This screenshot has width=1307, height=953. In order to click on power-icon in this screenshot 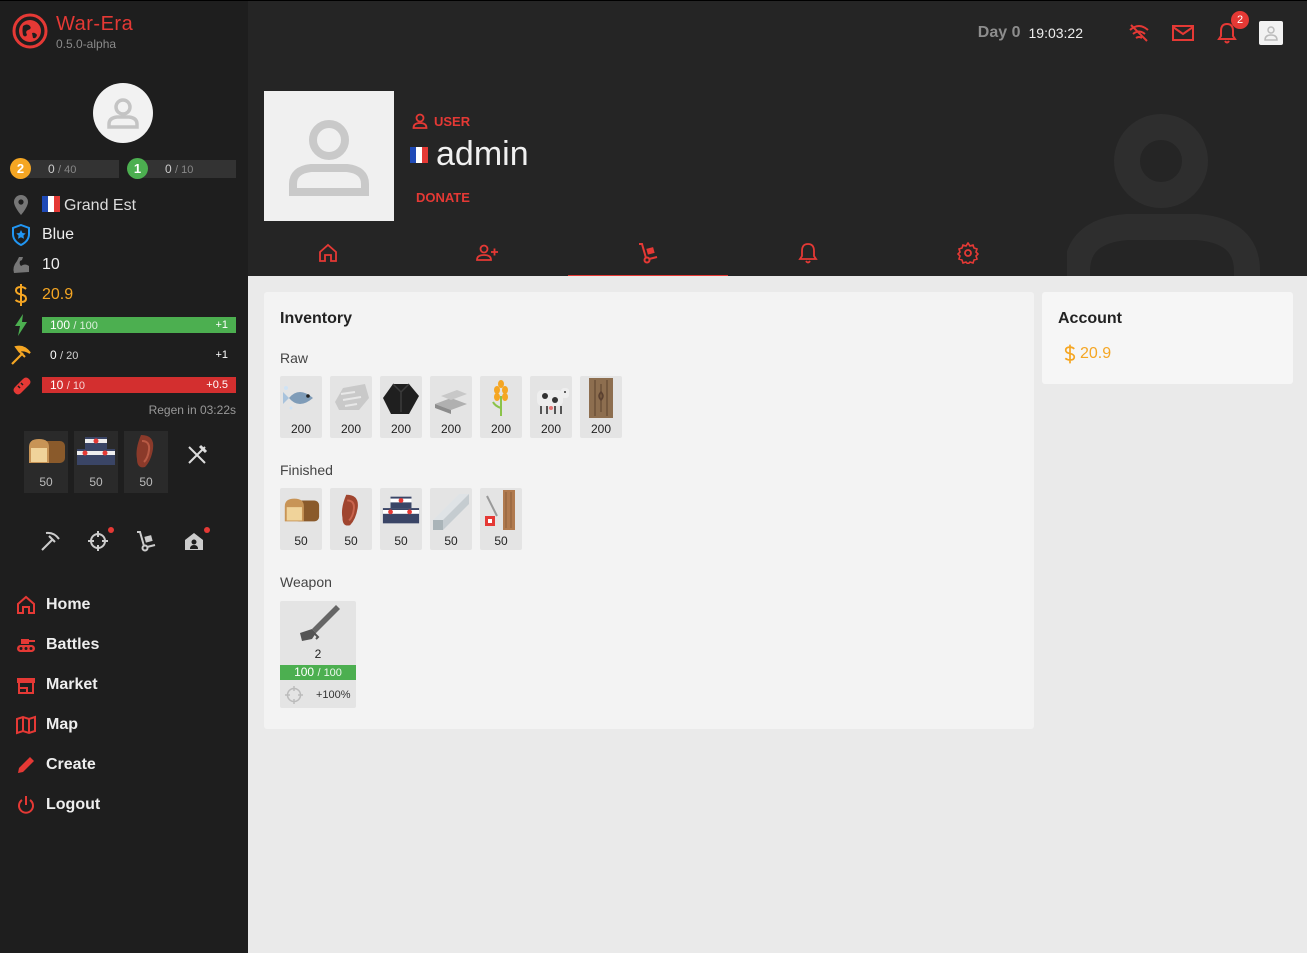, I will do `click(26, 805)`.